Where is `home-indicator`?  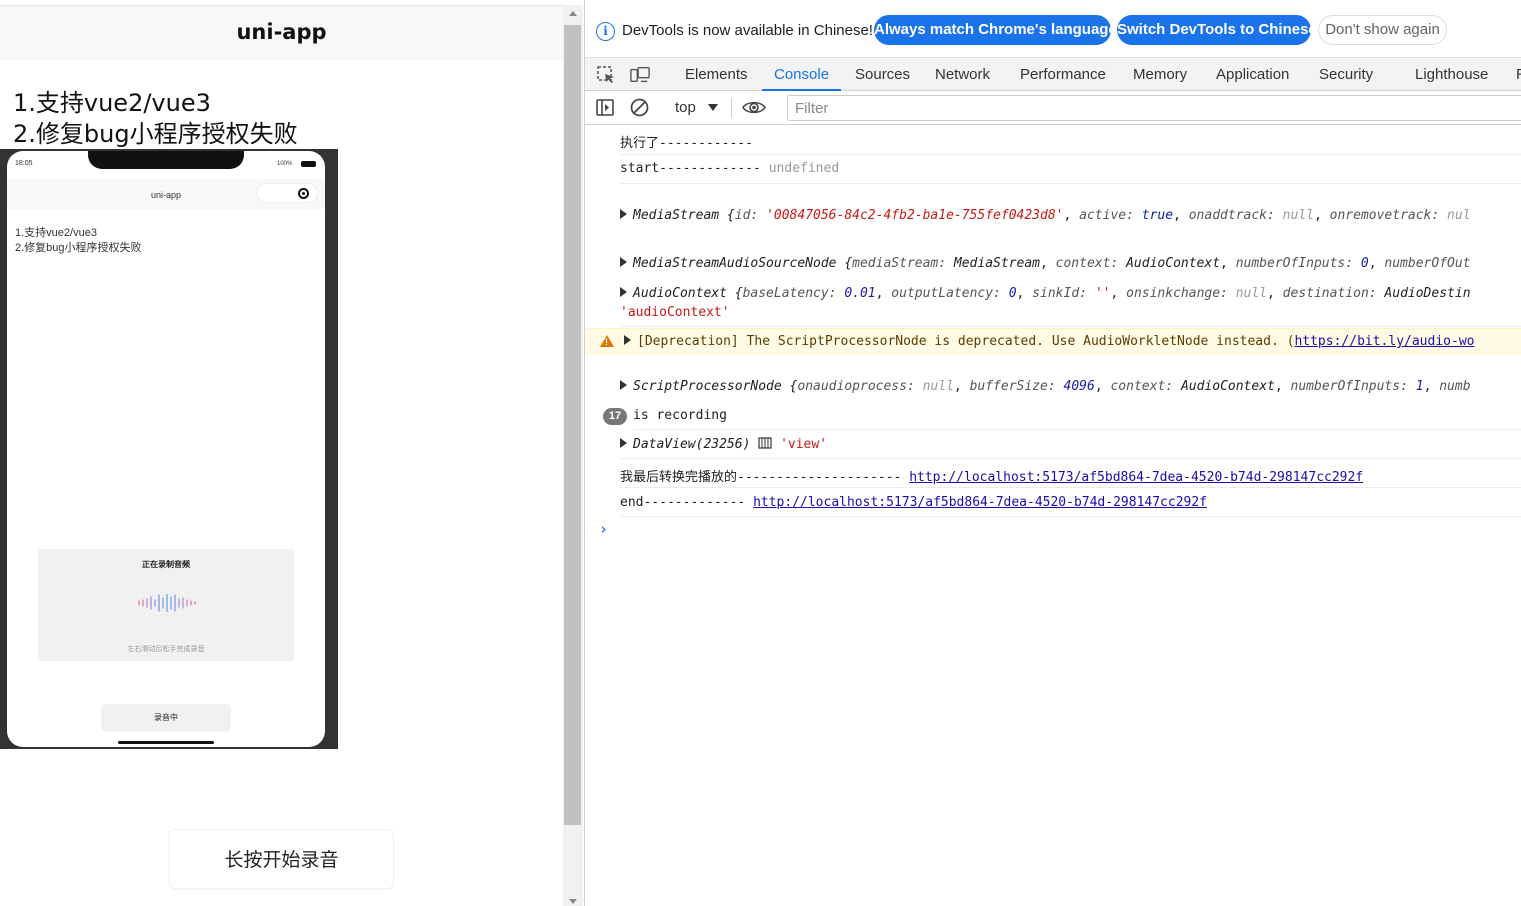 home-indicator is located at coordinates (166, 742).